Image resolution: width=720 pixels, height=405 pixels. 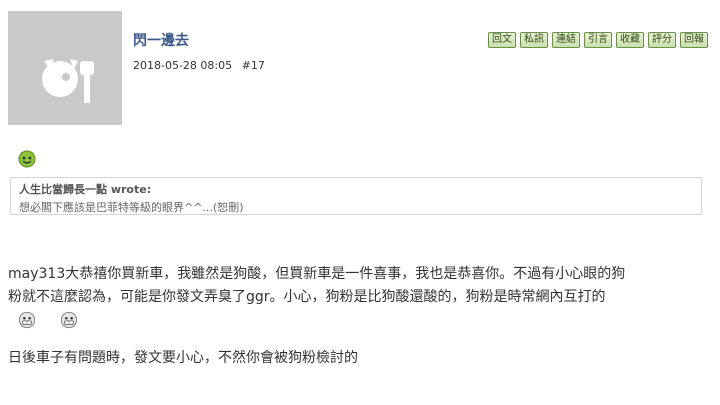 I want to click on post-timestamp: 2018-05-28 08:05, so click(x=183, y=65).